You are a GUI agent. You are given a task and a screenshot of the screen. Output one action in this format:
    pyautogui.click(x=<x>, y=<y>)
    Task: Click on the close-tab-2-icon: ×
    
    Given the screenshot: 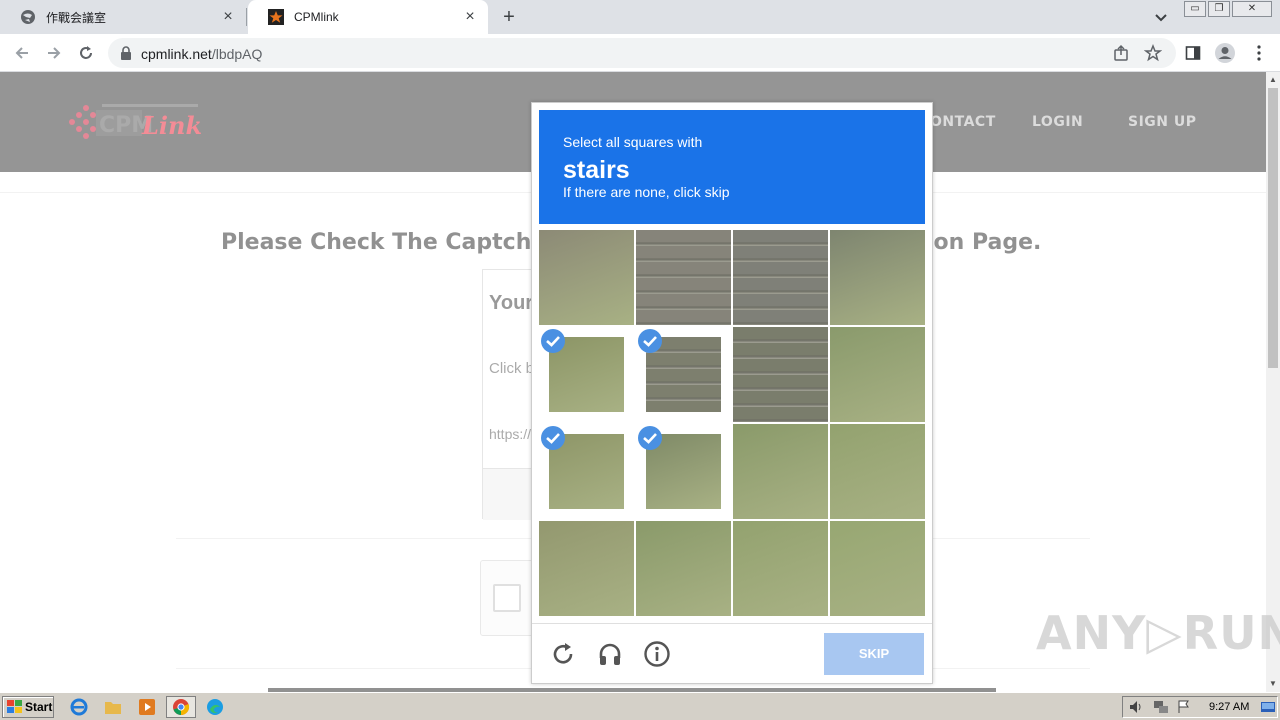 What is the action you would take?
    pyautogui.click(x=470, y=17)
    